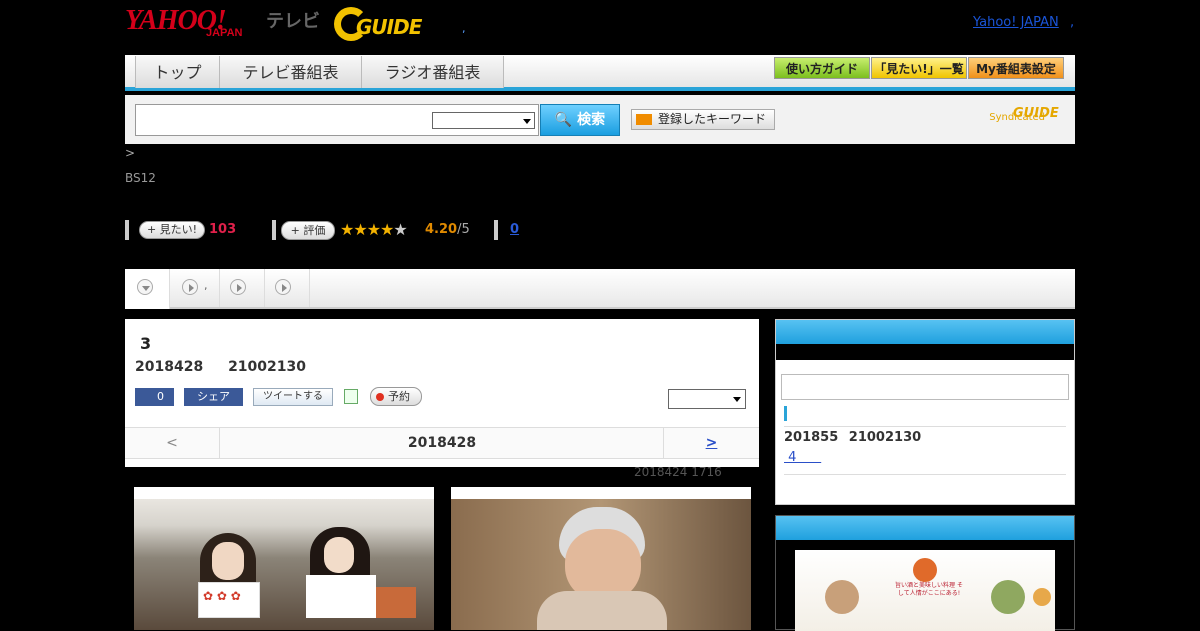 The width and height of the screenshot is (1200, 631). I want to click on facebook-share-button: シェア, so click(213, 397).